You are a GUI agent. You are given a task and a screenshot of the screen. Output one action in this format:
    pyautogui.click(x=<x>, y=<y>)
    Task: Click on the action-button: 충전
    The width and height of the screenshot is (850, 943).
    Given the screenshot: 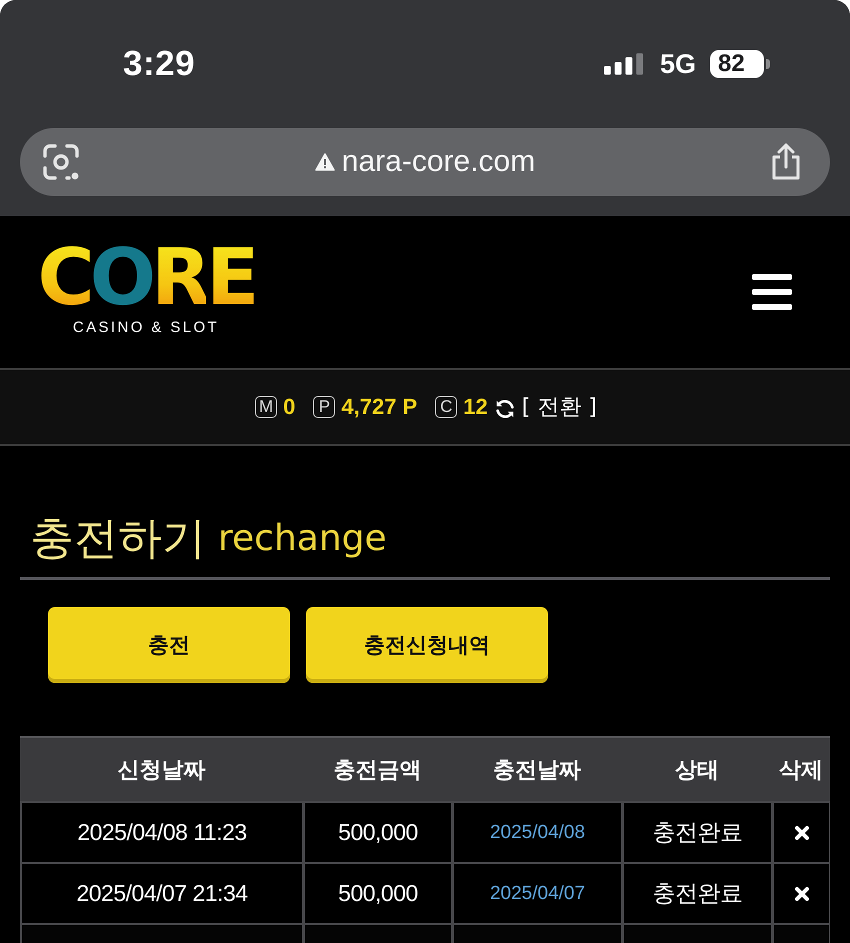 What is the action you would take?
    pyautogui.click(x=169, y=645)
    